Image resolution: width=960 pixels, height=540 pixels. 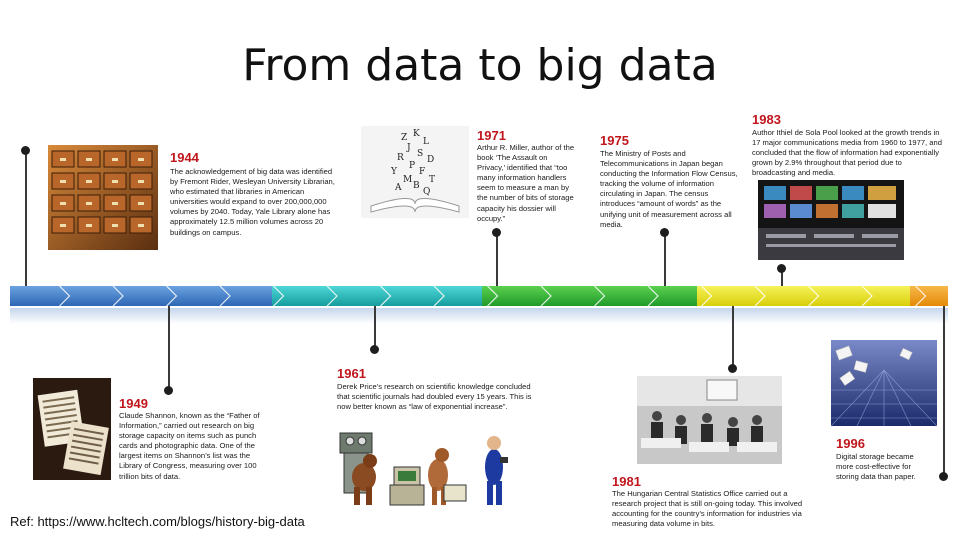 What do you see at coordinates (497, 259) in the screenshot?
I see `stem-1971` at bounding box center [497, 259].